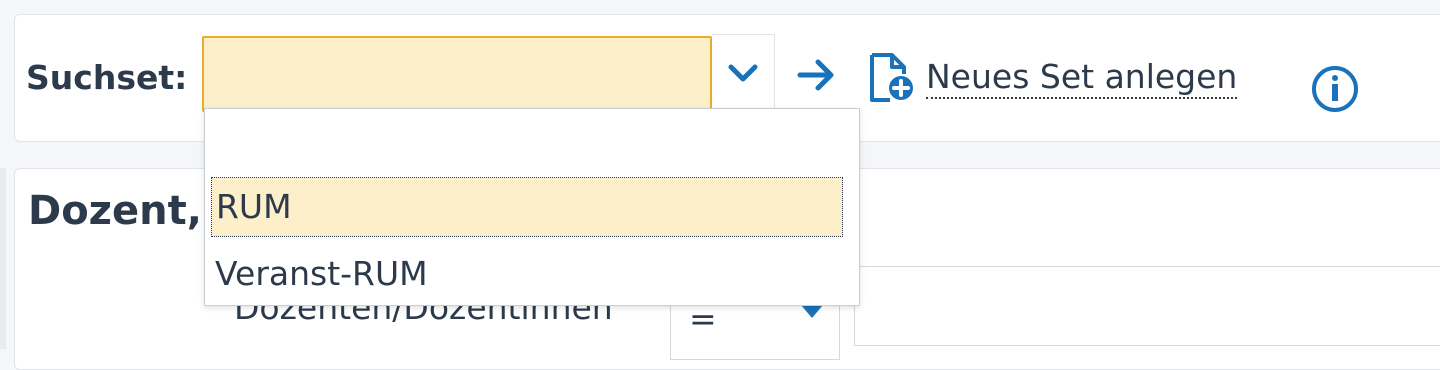  What do you see at coordinates (817, 75) in the screenshot?
I see `arrow-right-icon` at bounding box center [817, 75].